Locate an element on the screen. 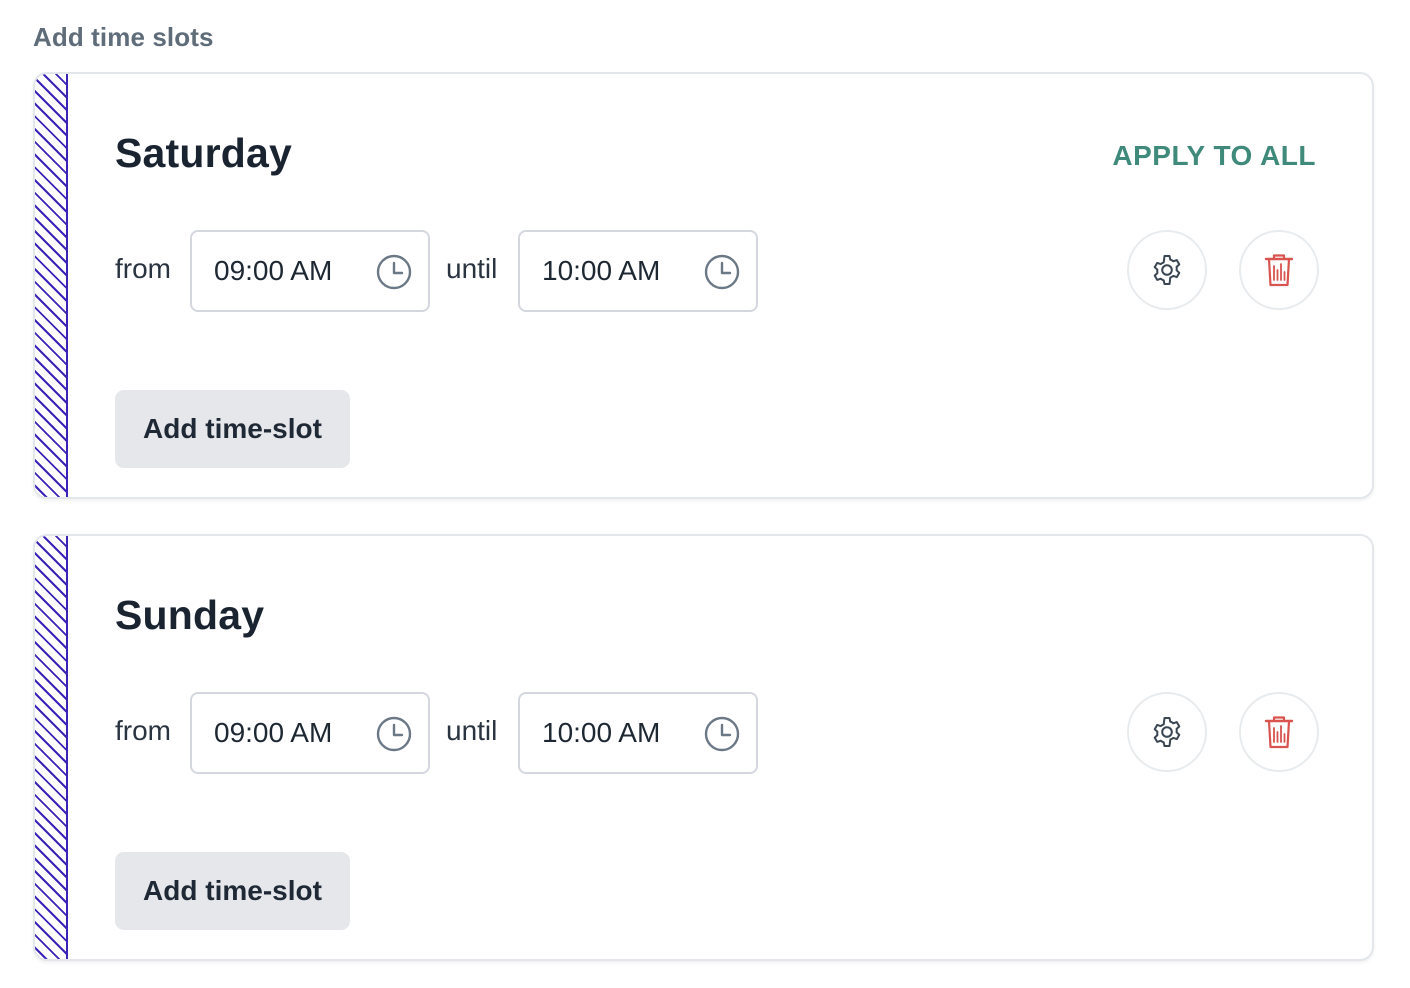 Image resolution: width=1410 pixels, height=988 pixels. apply-to-all-button: APPLY TO ALL is located at coordinates (1214, 156).